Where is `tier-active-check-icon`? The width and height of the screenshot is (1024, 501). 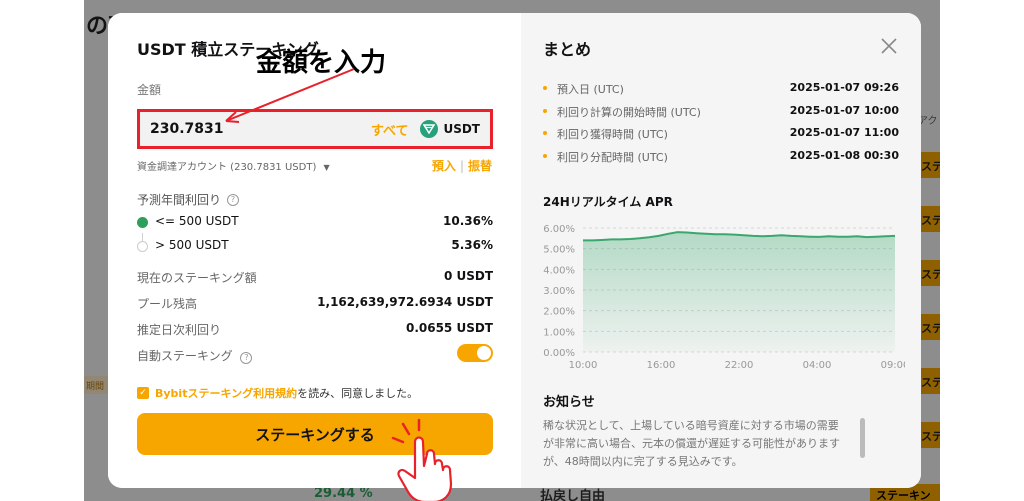
tier-active-check-icon is located at coordinates (142, 222).